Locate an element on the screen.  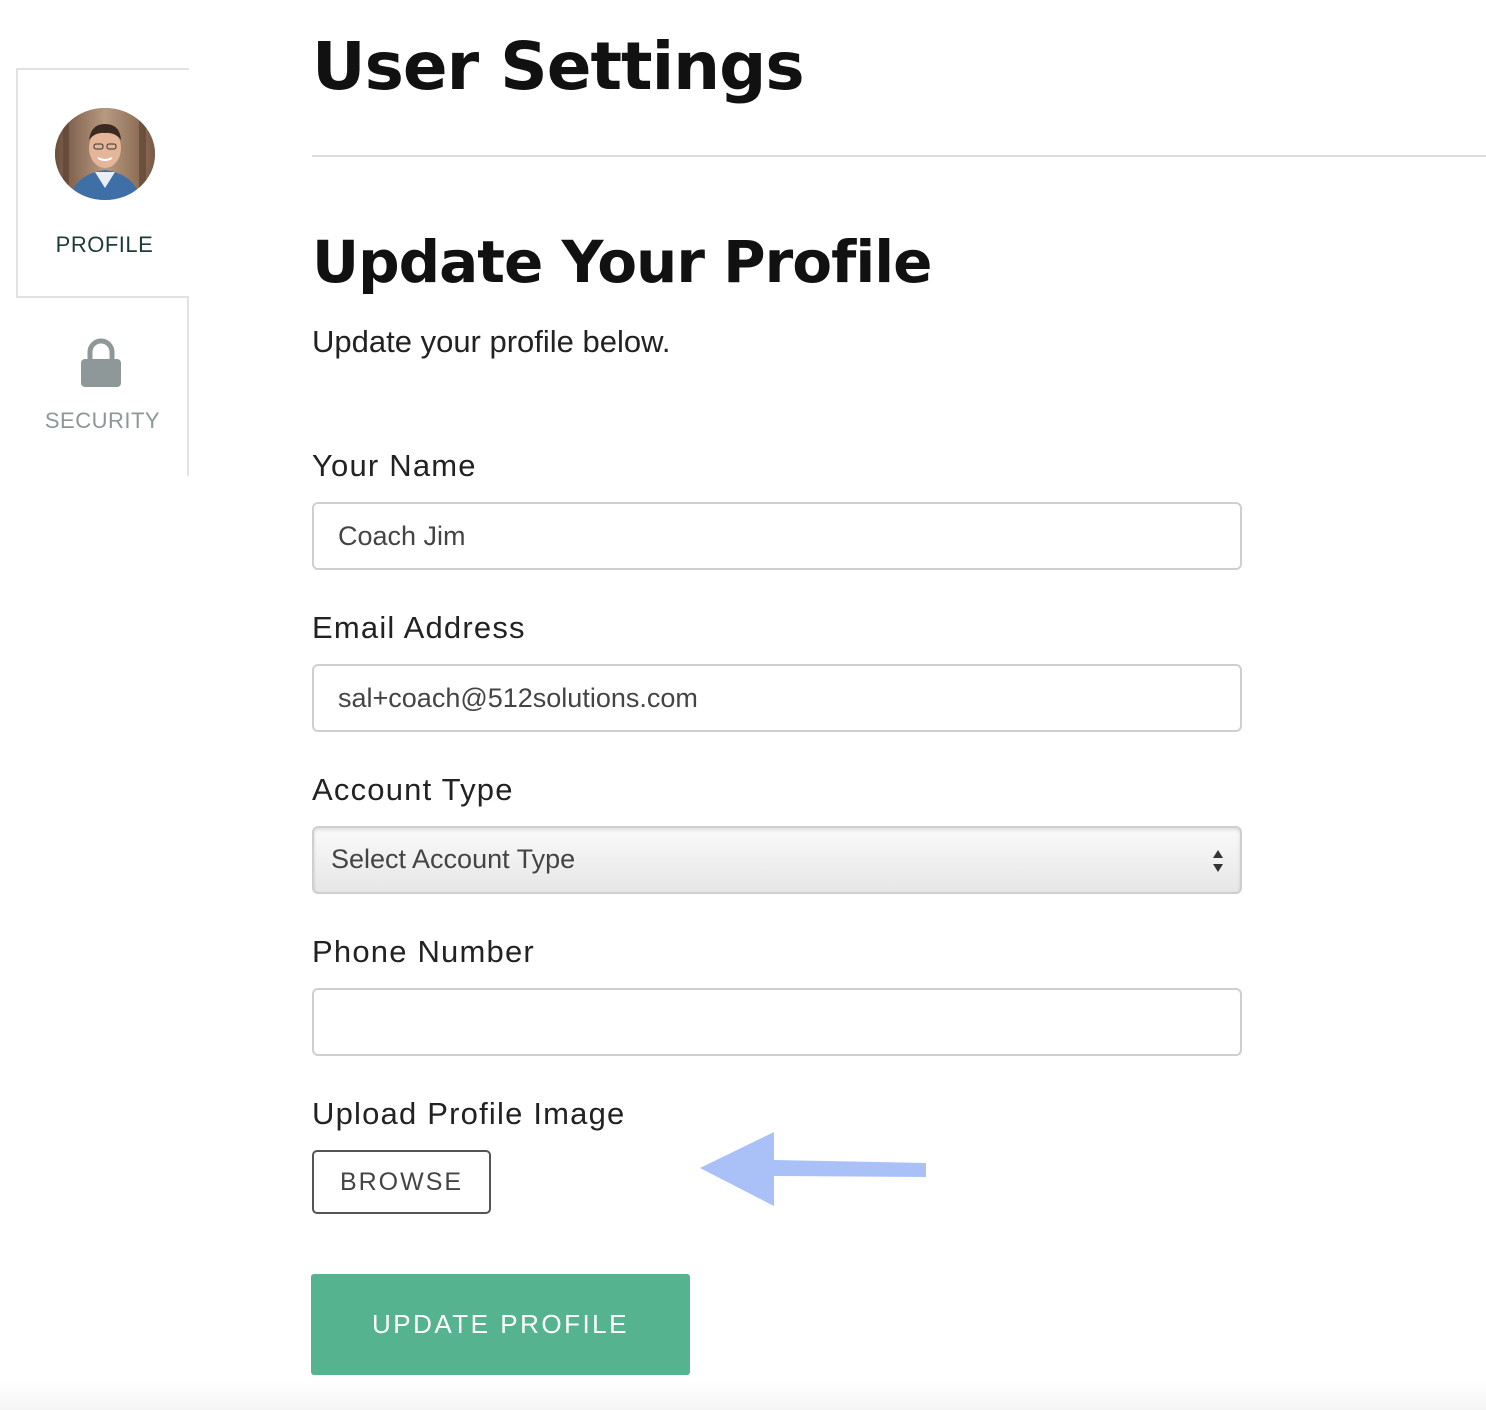
tab-profile: PROFILE is located at coordinates (102, 183).